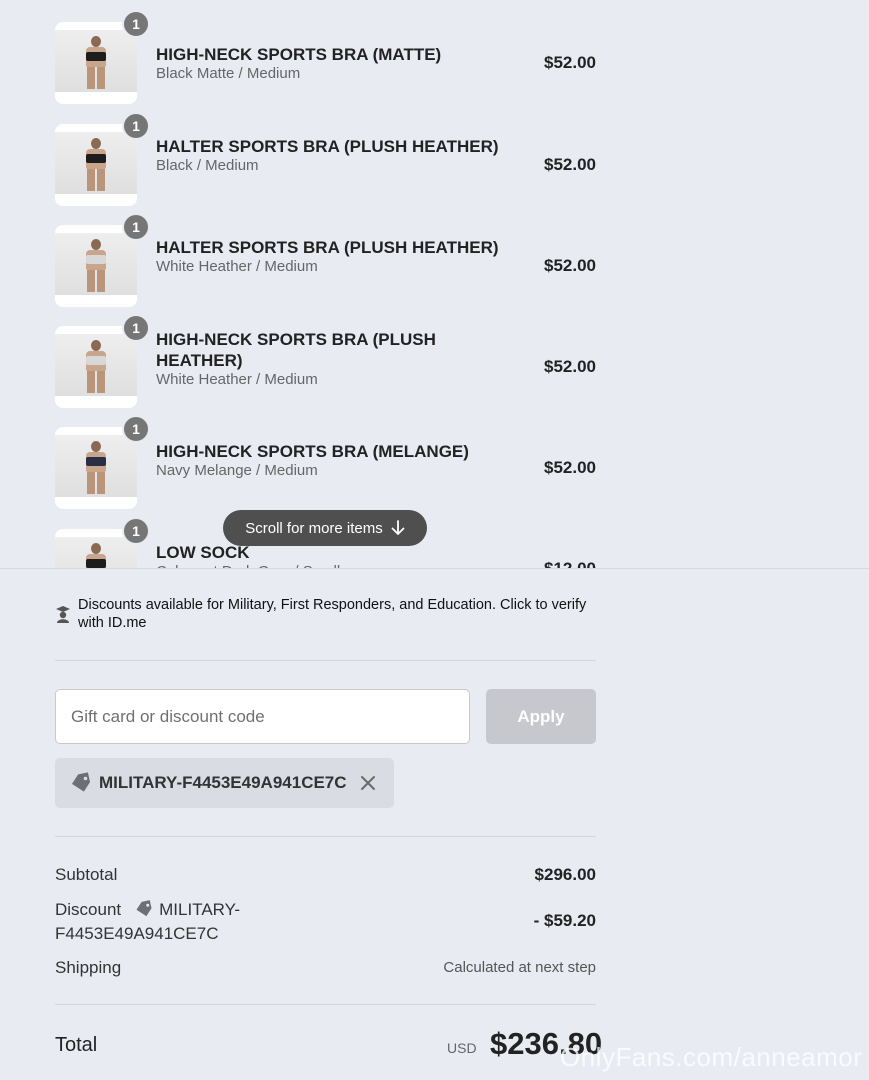  Describe the element at coordinates (170, 922) in the screenshot. I see `discount-row-label: Discount MILITARY- F4453E49A941CE7C` at that location.